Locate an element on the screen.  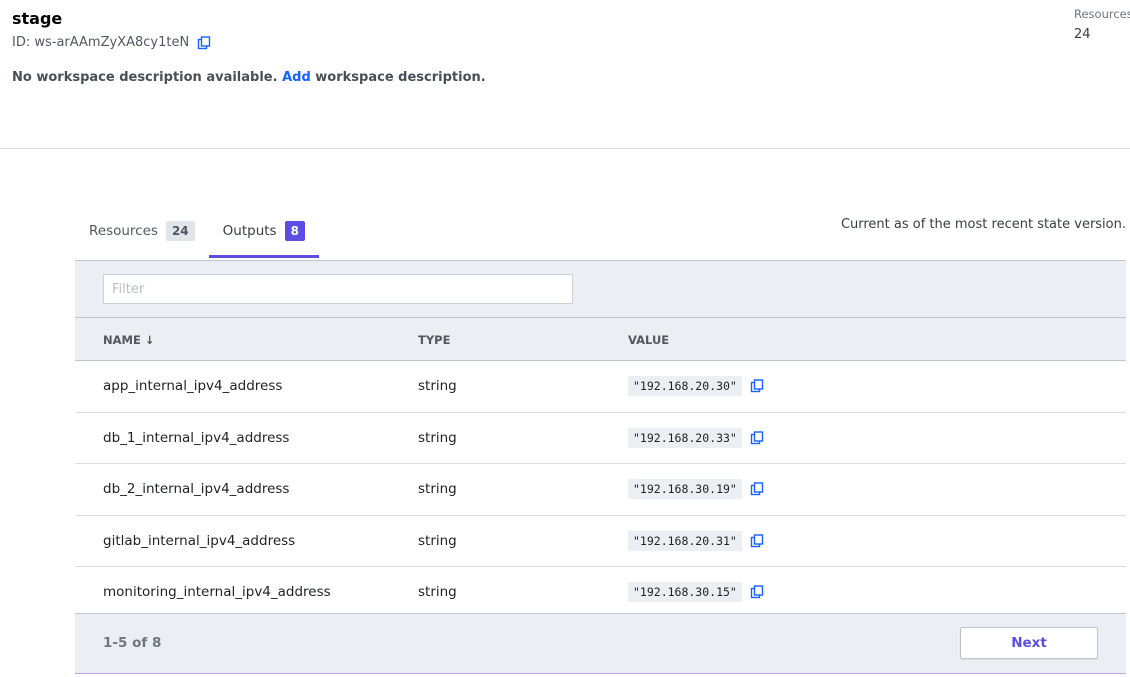
output-name: app_internal_ipv4_address is located at coordinates (193, 386).